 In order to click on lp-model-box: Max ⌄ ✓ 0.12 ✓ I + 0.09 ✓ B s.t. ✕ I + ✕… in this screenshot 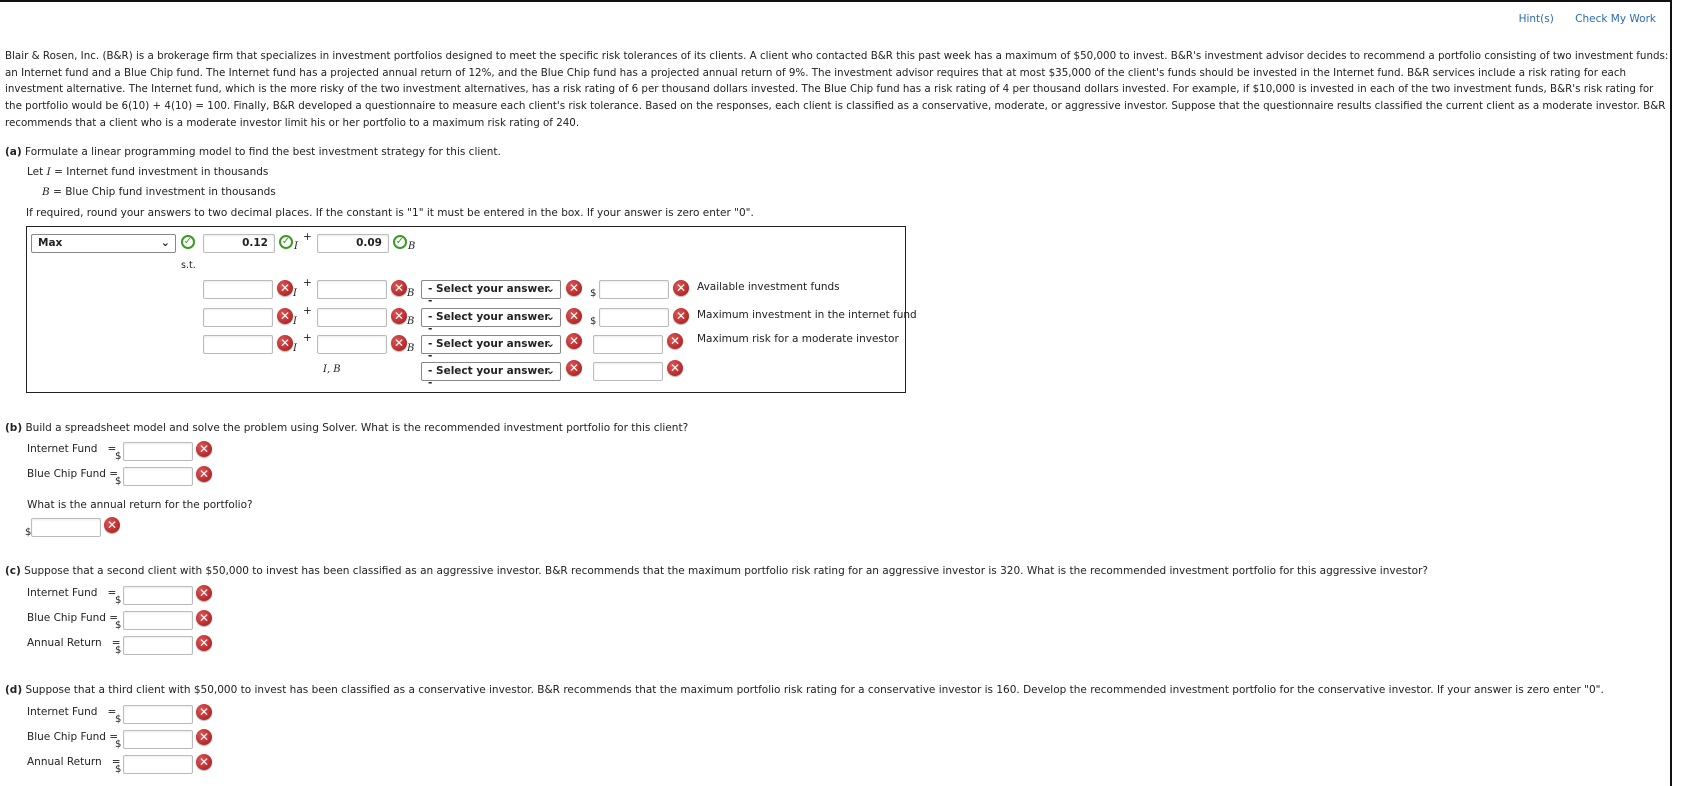, I will do `click(471, 309)`.